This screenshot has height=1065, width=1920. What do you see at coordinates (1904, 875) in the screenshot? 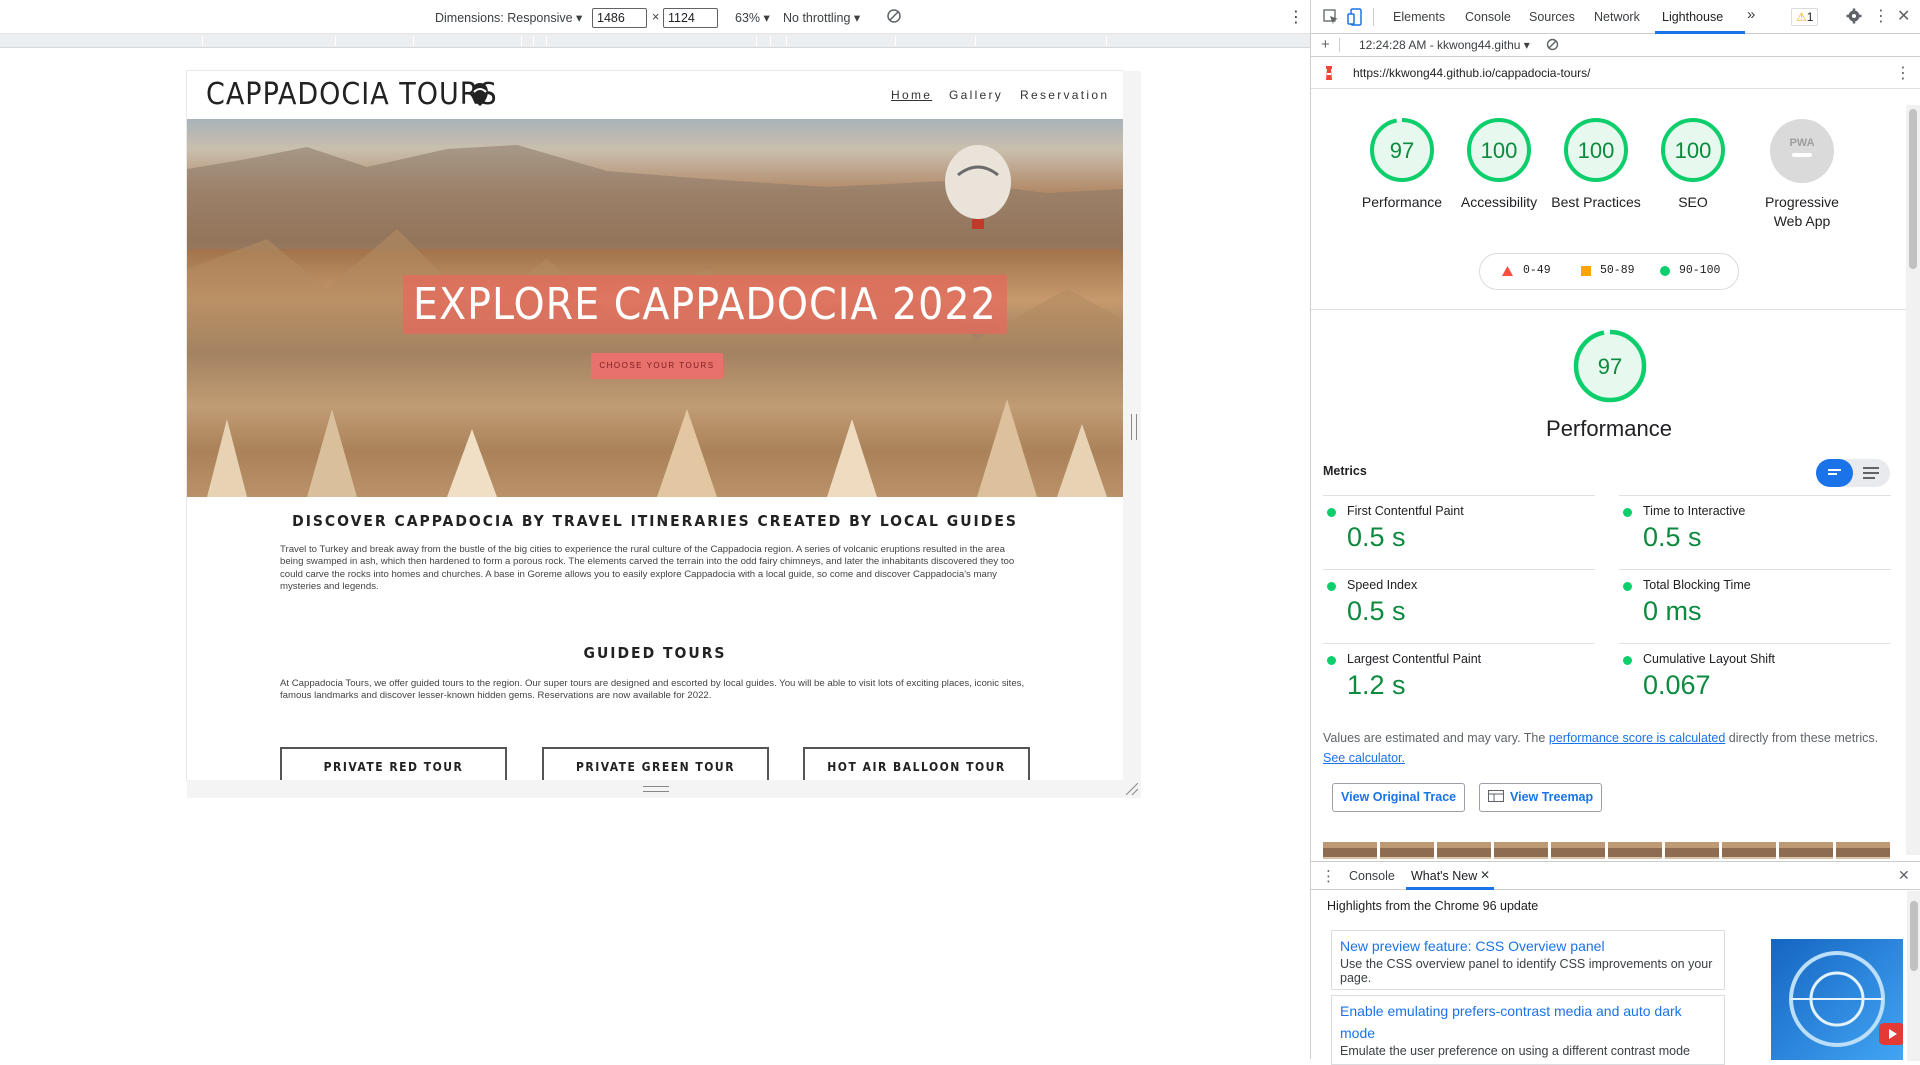
I see `close-drawer-icon: ✕` at bounding box center [1904, 875].